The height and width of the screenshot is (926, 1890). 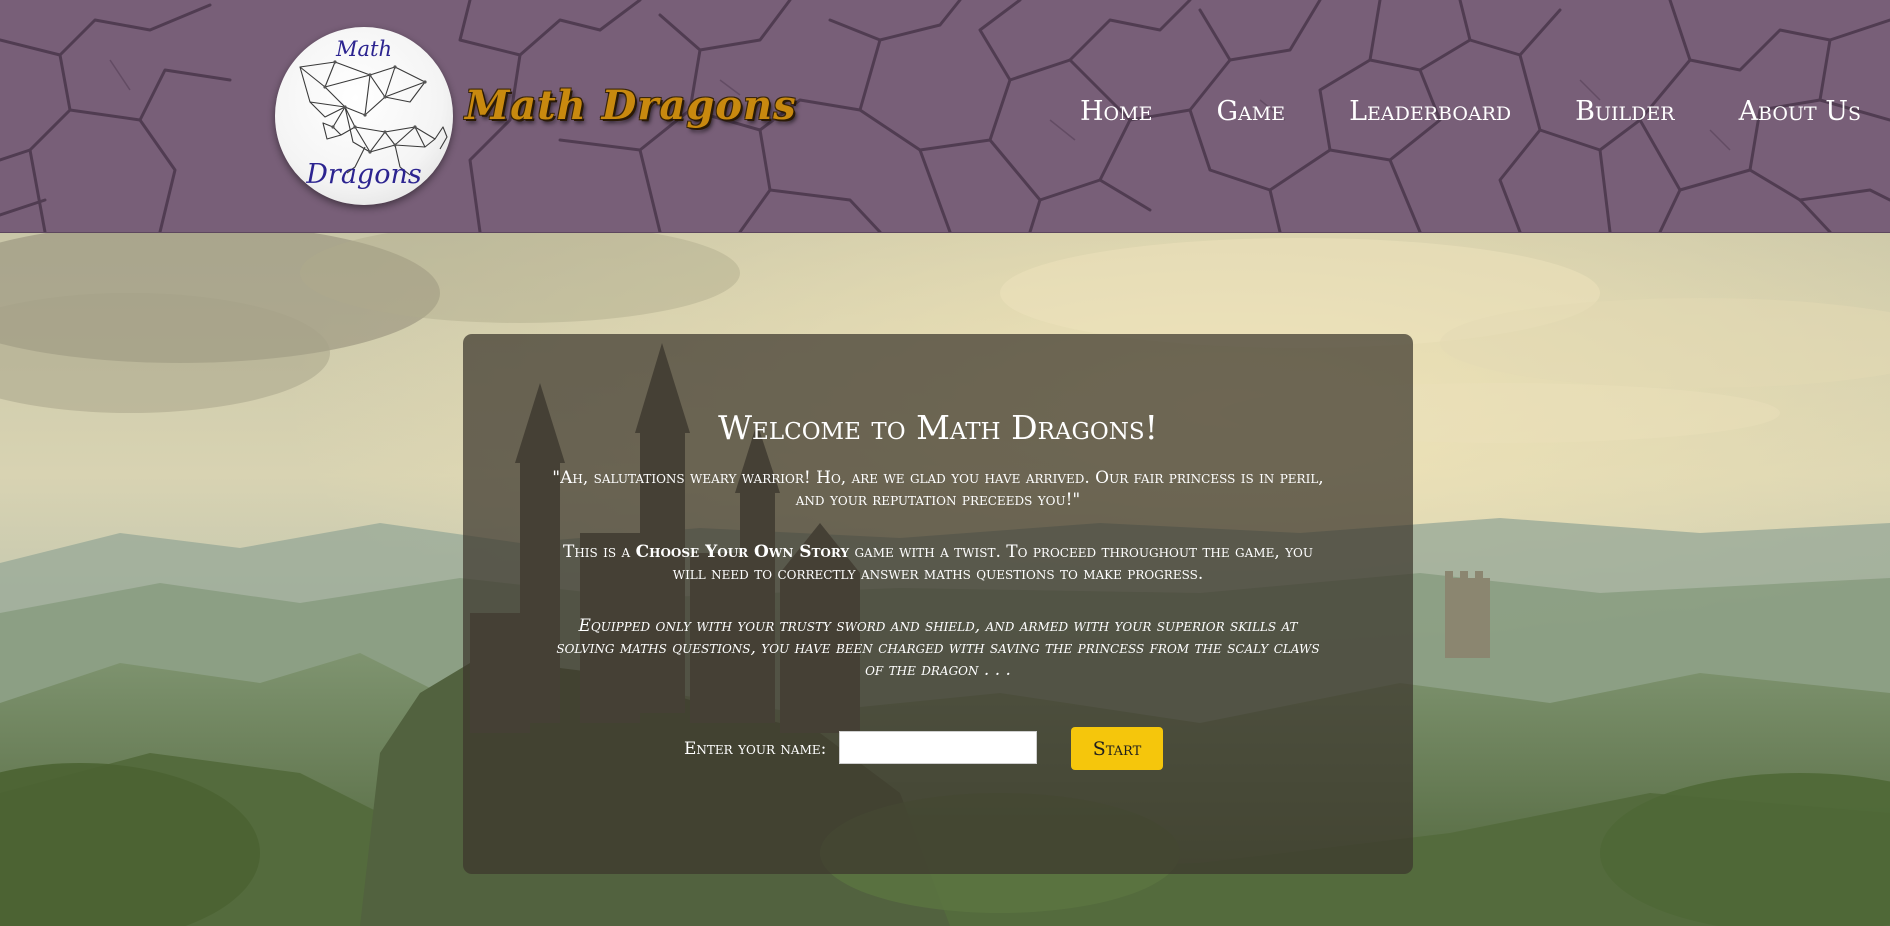 What do you see at coordinates (755, 749) in the screenshot?
I see `name-label: Enter your name:` at bounding box center [755, 749].